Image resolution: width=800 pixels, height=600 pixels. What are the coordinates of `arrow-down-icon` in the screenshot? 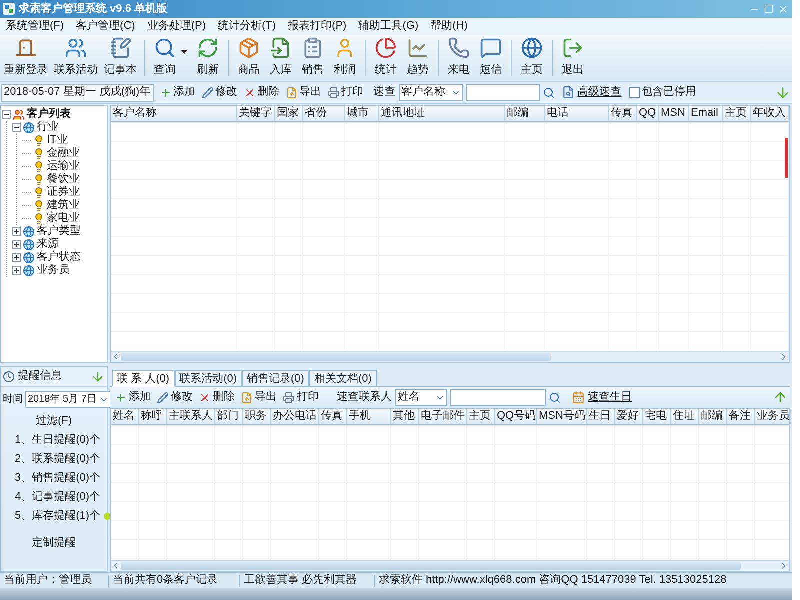 It's located at (783, 92).